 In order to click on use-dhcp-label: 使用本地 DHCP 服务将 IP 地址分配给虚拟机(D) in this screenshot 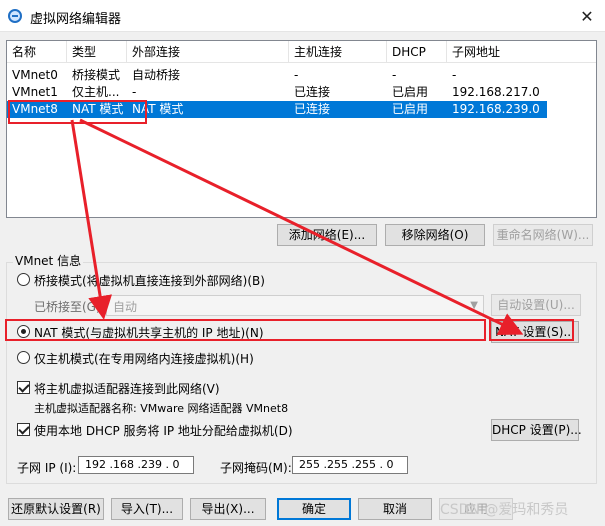, I will do `click(163, 430)`.